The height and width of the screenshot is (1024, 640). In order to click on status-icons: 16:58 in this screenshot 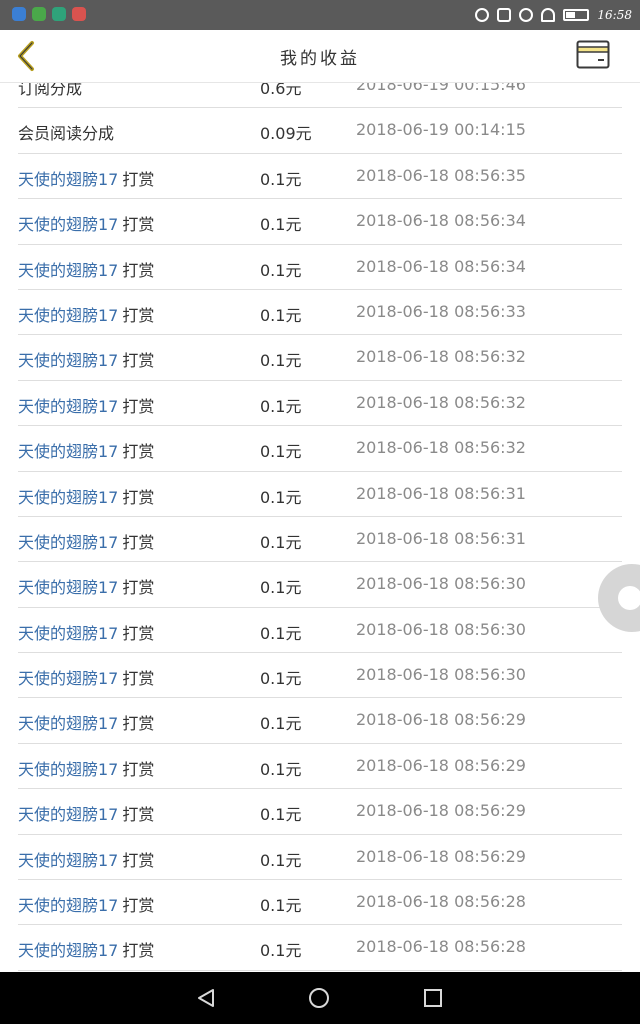, I will do `click(553, 15)`.